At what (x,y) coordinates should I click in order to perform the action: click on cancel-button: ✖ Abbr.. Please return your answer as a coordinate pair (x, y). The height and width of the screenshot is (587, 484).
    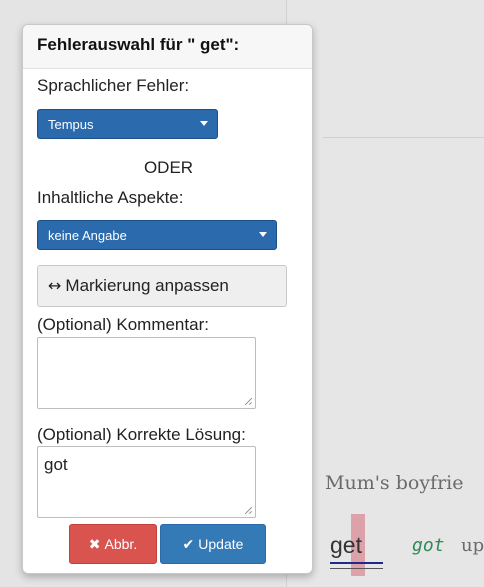
    Looking at the image, I should click on (113, 544).